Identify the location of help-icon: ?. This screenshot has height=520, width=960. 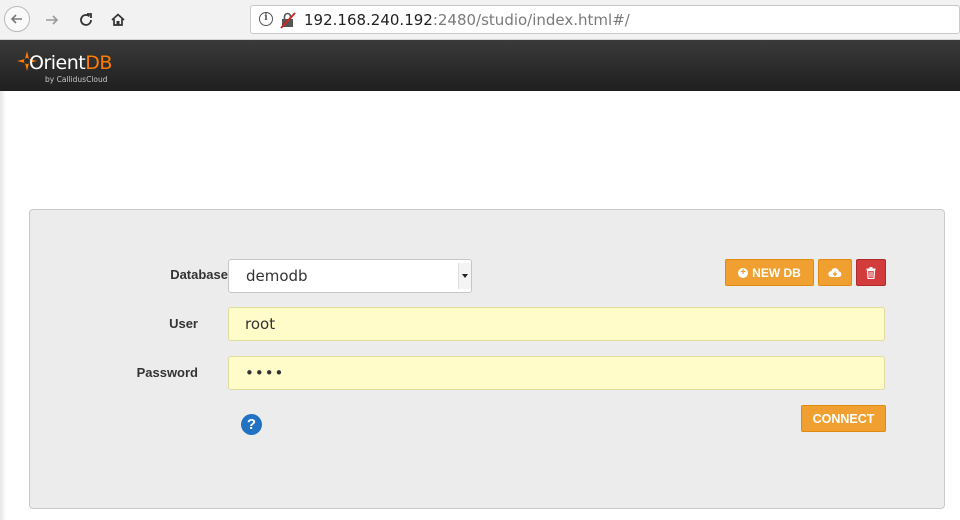
(251, 424).